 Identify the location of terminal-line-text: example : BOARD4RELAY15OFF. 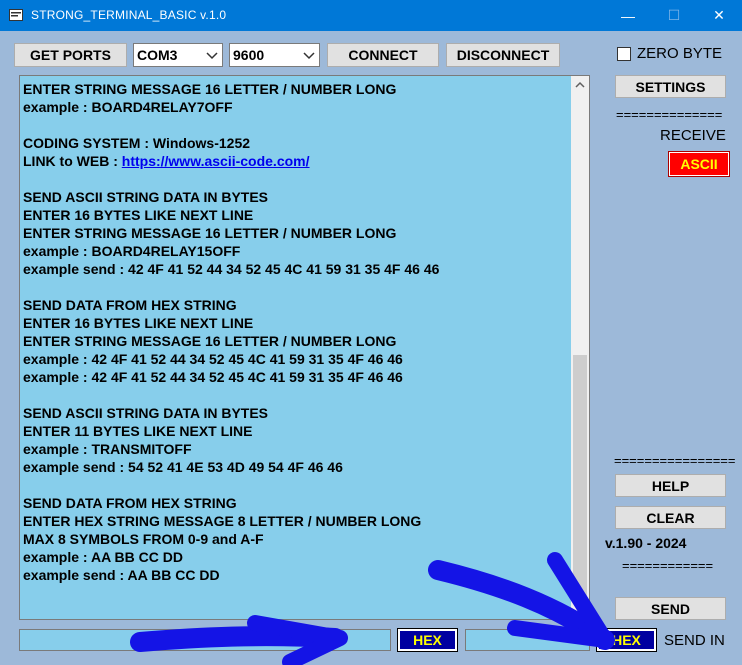
(132, 251).